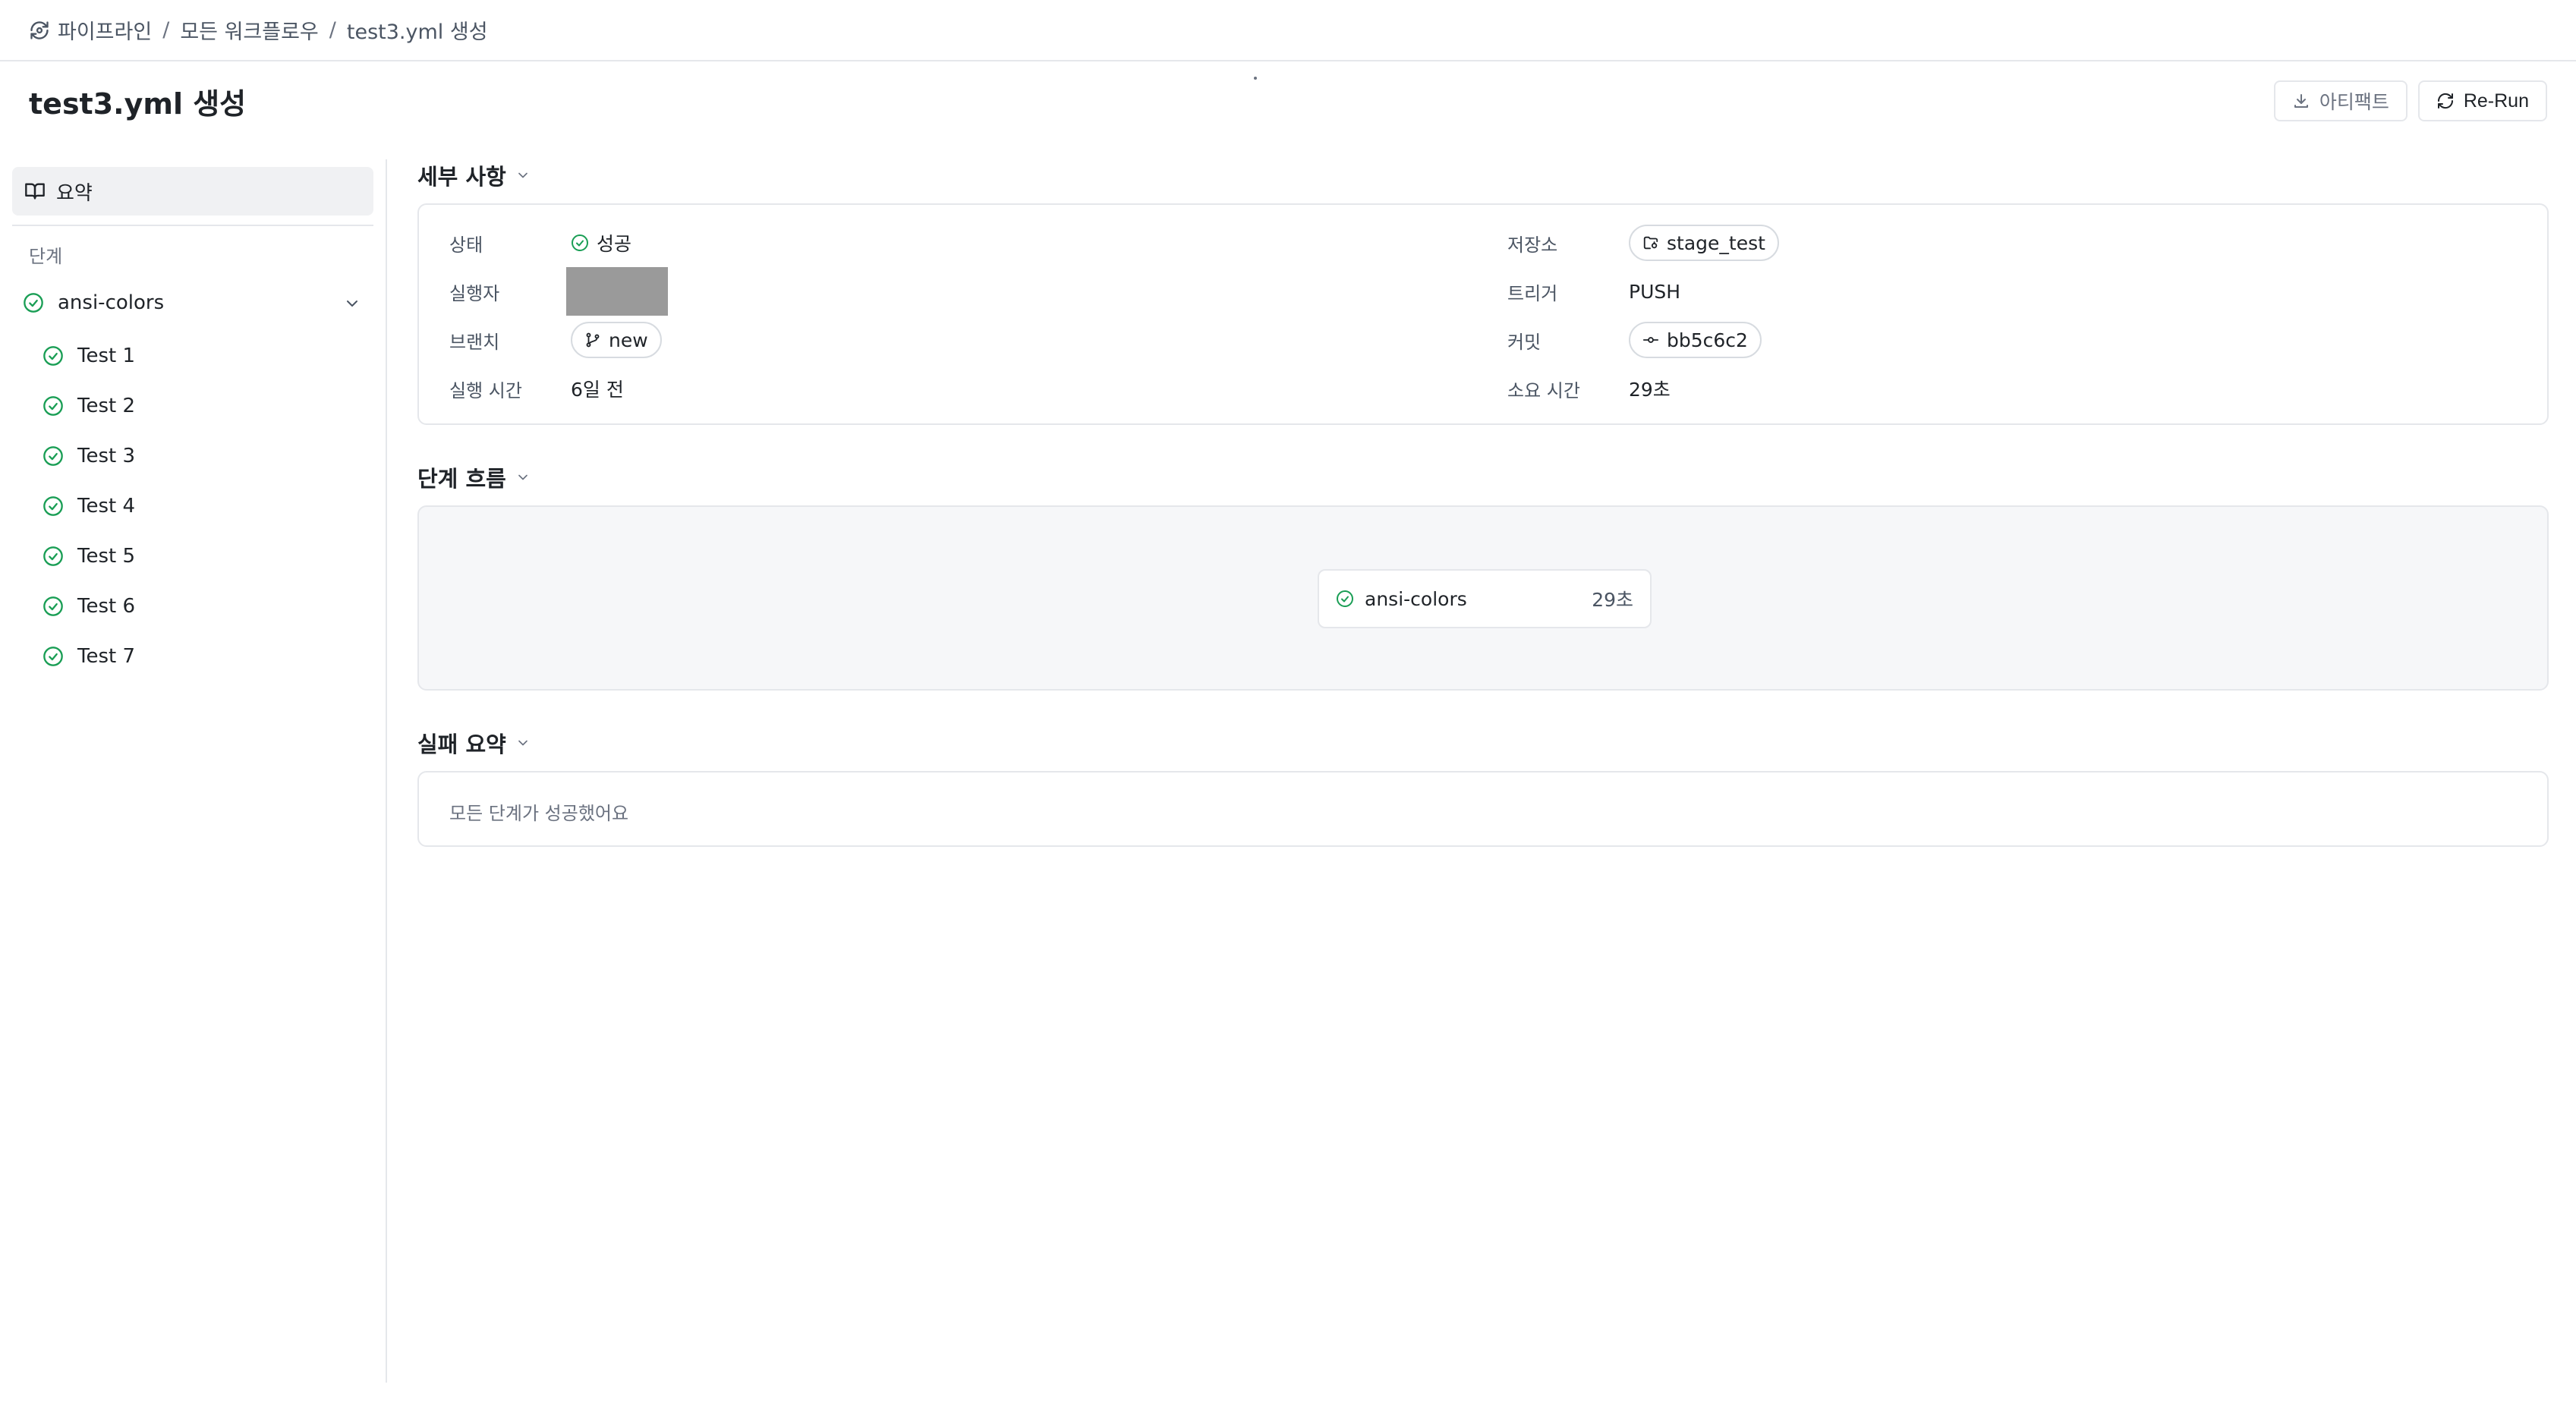 The height and width of the screenshot is (1416, 2576). What do you see at coordinates (35, 191) in the screenshot?
I see `book-open-icon` at bounding box center [35, 191].